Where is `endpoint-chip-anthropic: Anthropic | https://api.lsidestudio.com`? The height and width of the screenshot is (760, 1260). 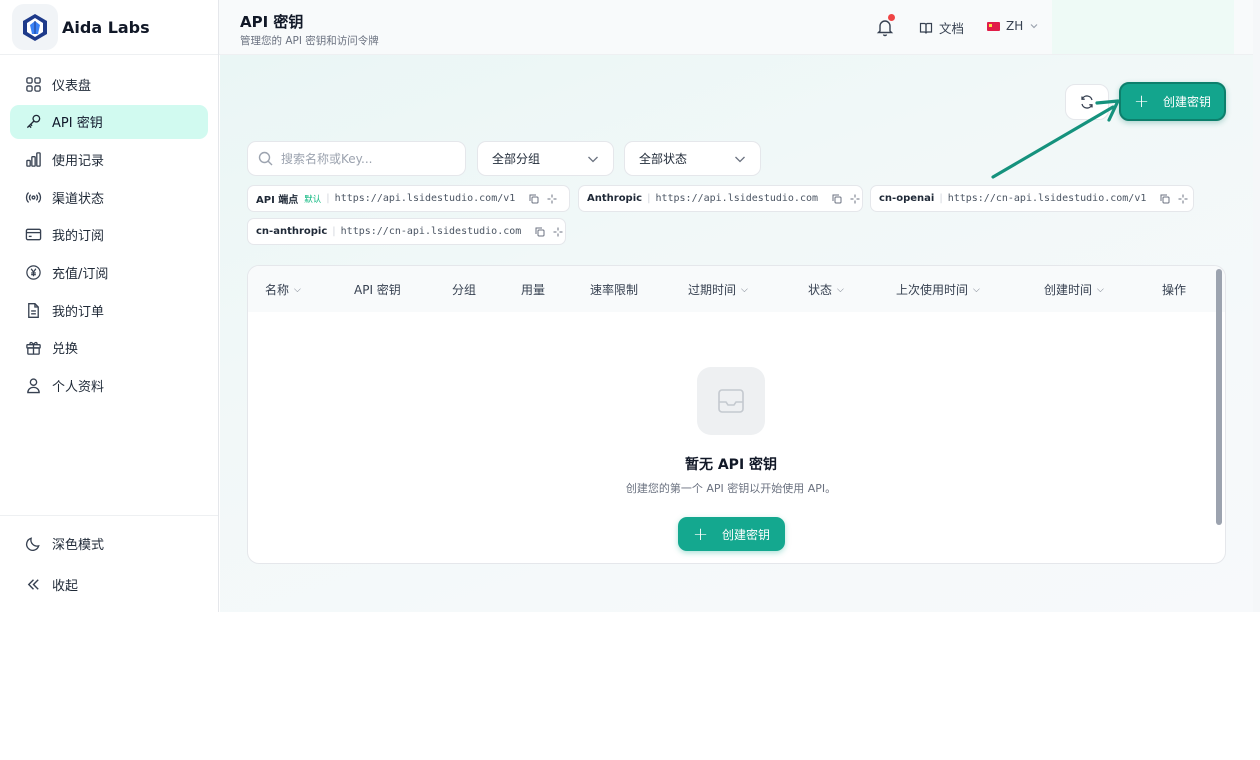
endpoint-chip-anthropic: Anthropic | https://api.lsidestudio.com is located at coordinates (720, 198).